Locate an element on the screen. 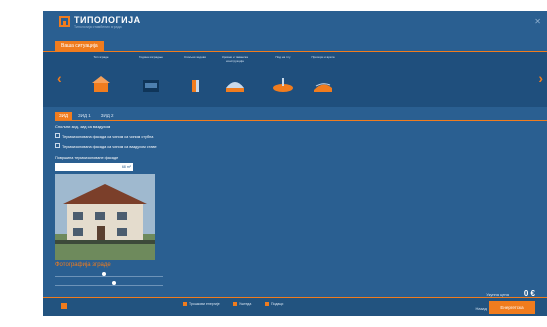 This screenshot has width=547, height=327. carousel-item: Година изградње is located at coordinates (151, 79).